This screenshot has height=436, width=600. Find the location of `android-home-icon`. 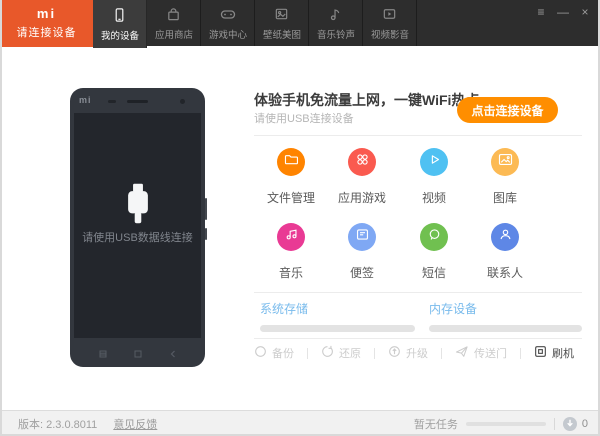

android-home-icon is located at coordinates (138, 352).